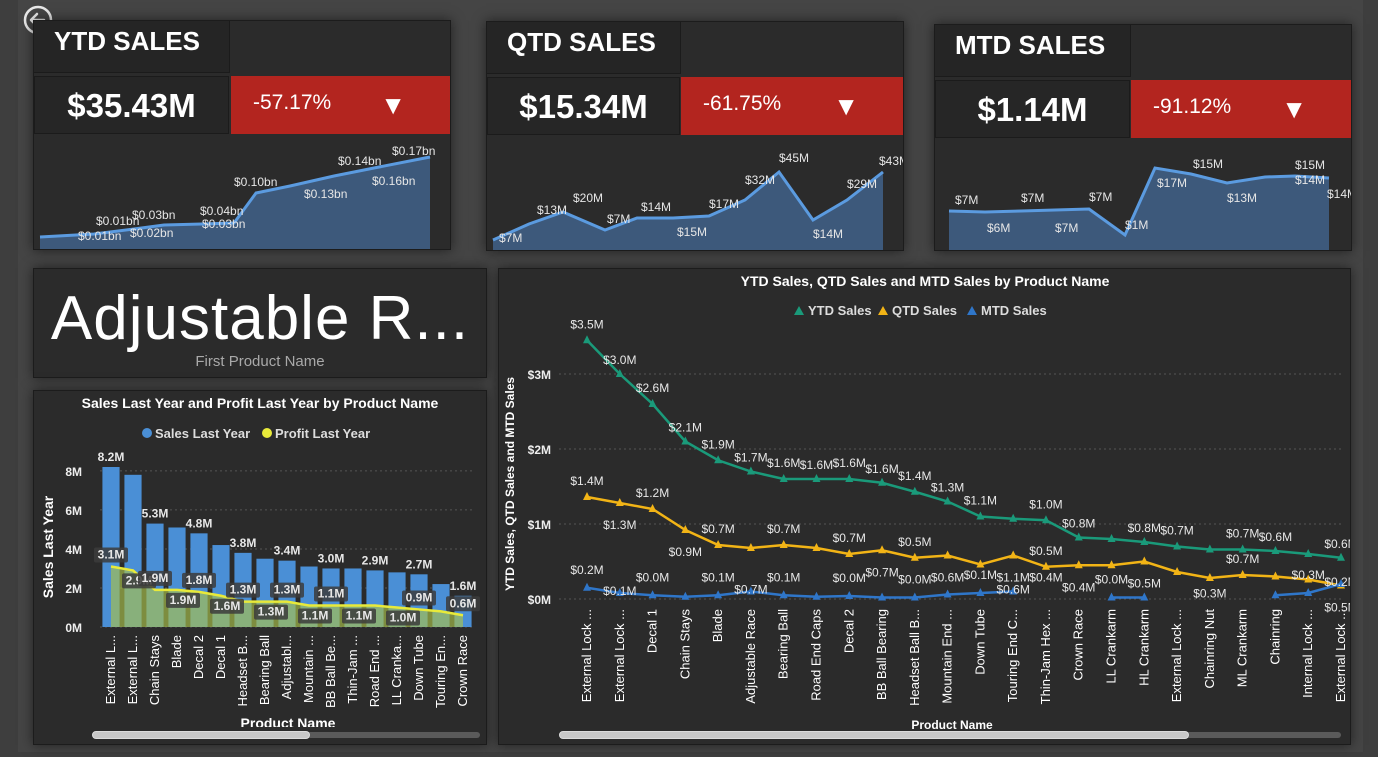  Describe the element at coordinates (221, 211) in the screenshot. I see `sparkline-data-label: $0.04bn` at that location.